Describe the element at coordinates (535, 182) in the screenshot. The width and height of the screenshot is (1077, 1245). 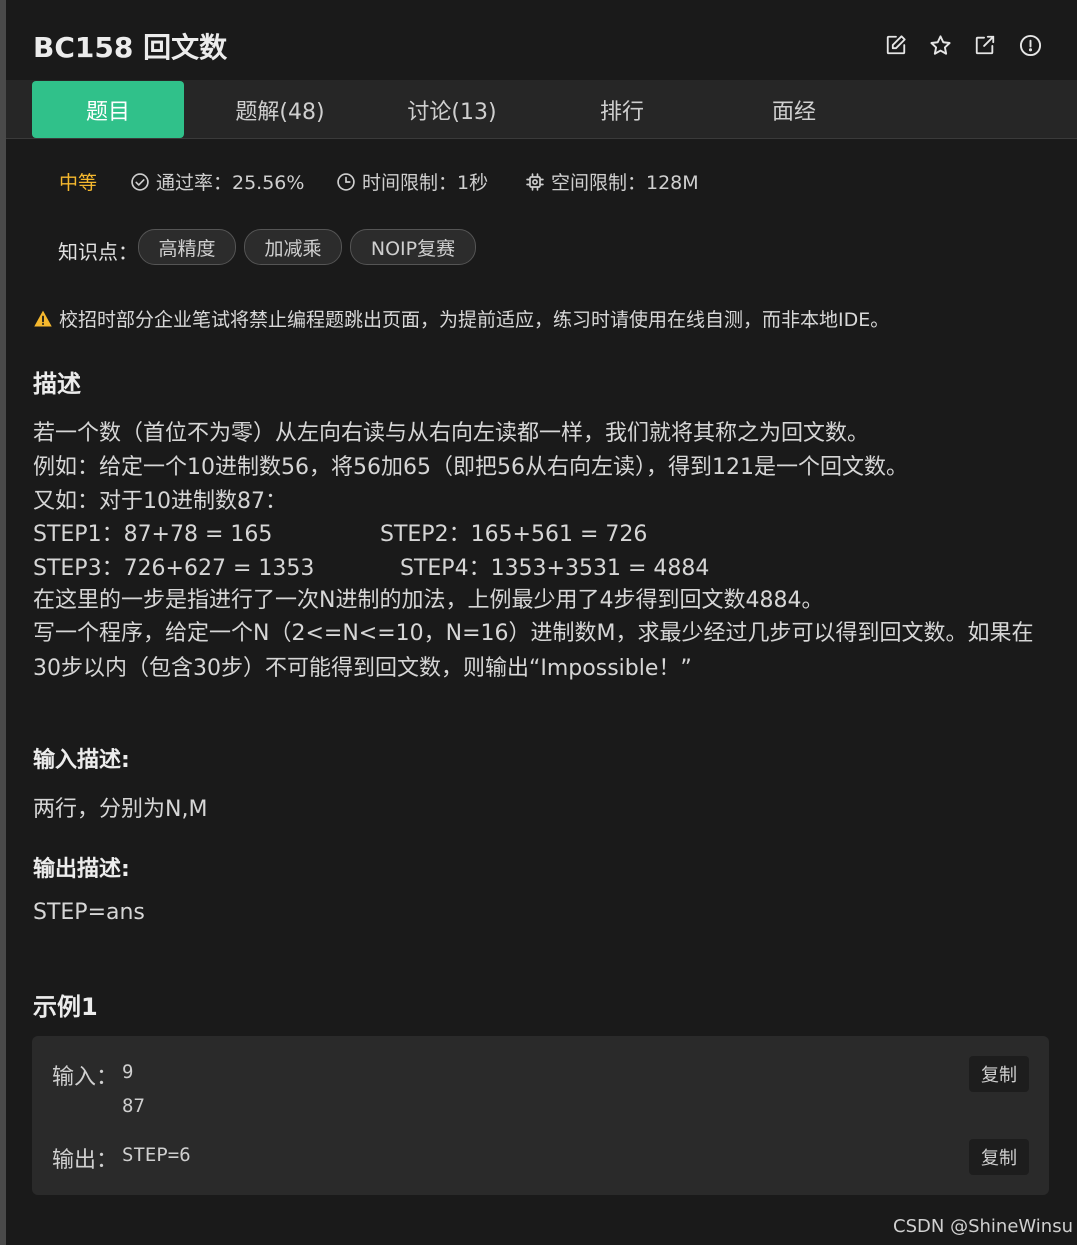
I see `chip-icon` at that location.